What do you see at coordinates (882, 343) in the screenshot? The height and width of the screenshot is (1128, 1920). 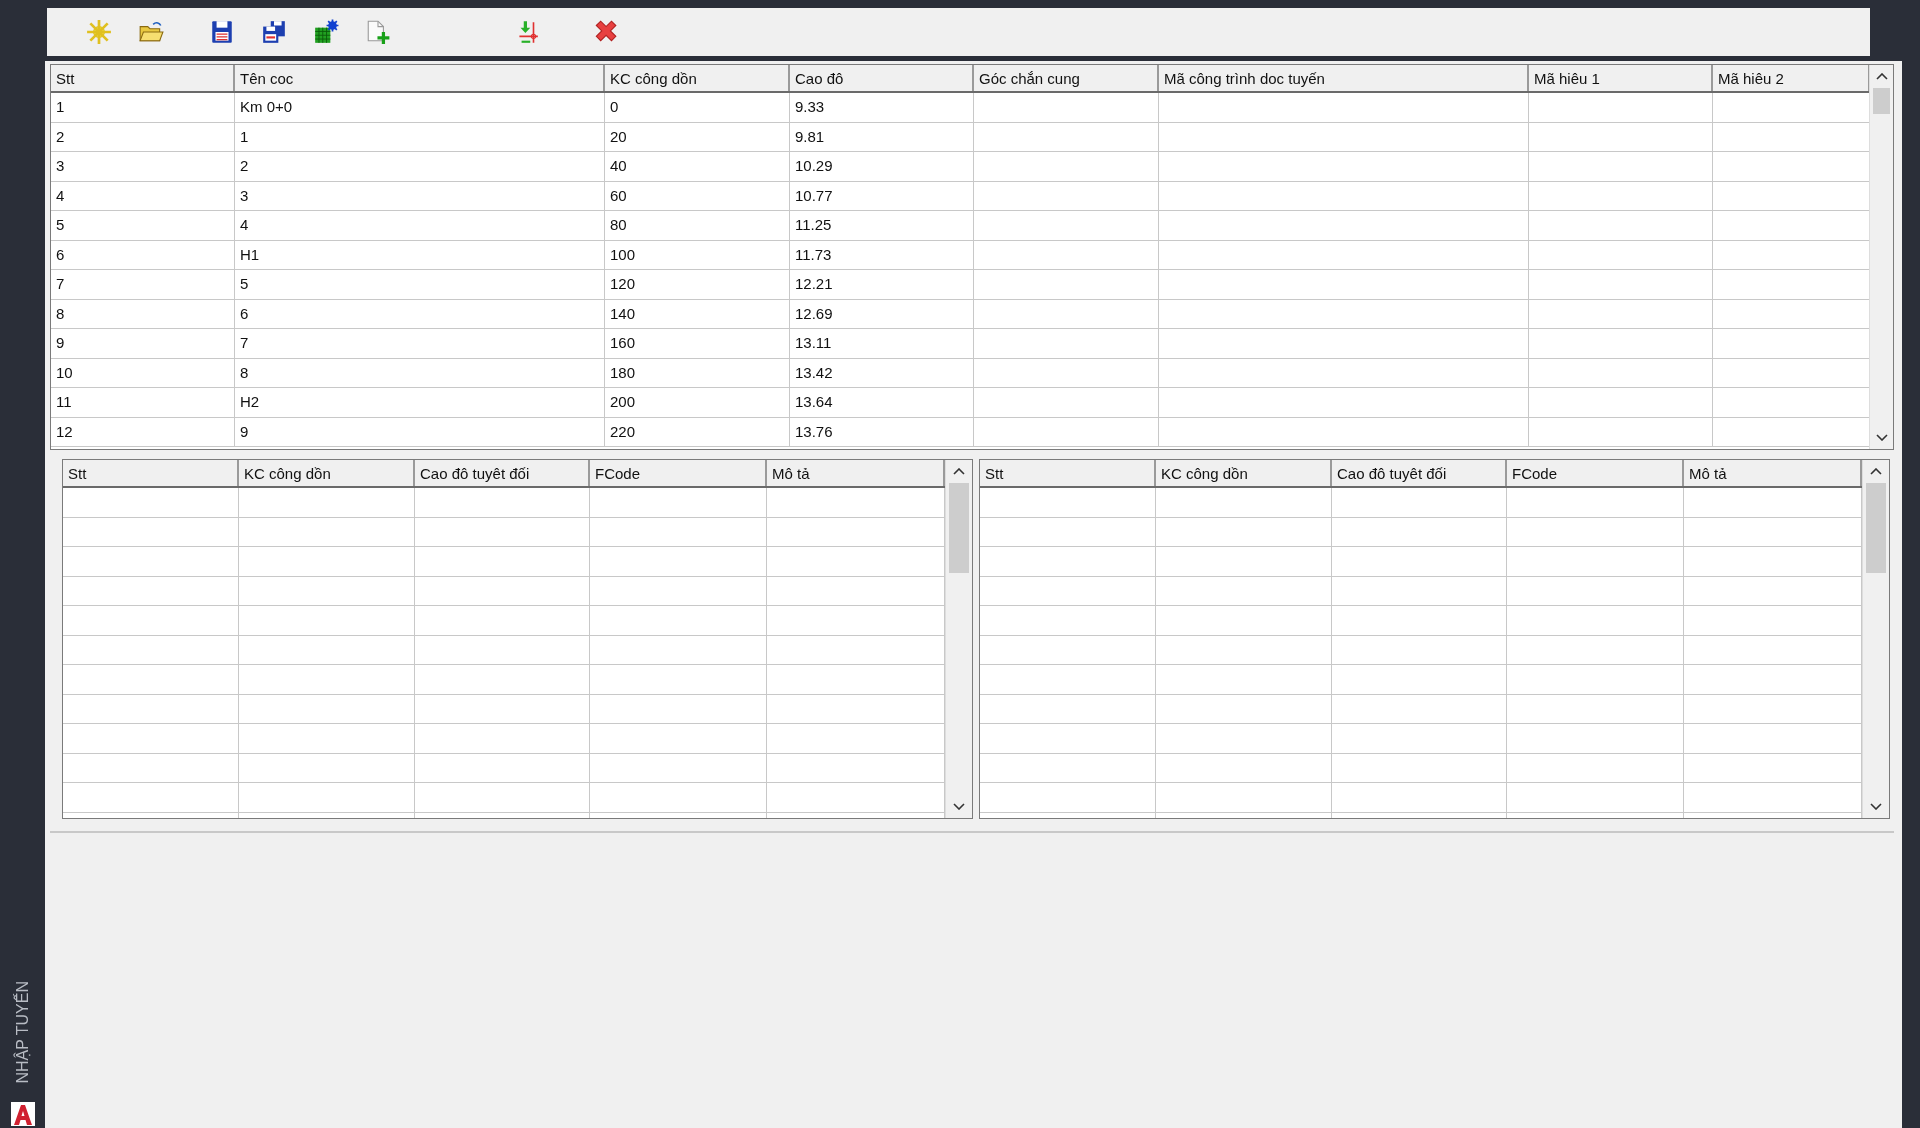 I see `table-cell: 13.11` at bounding box center [882, 343].